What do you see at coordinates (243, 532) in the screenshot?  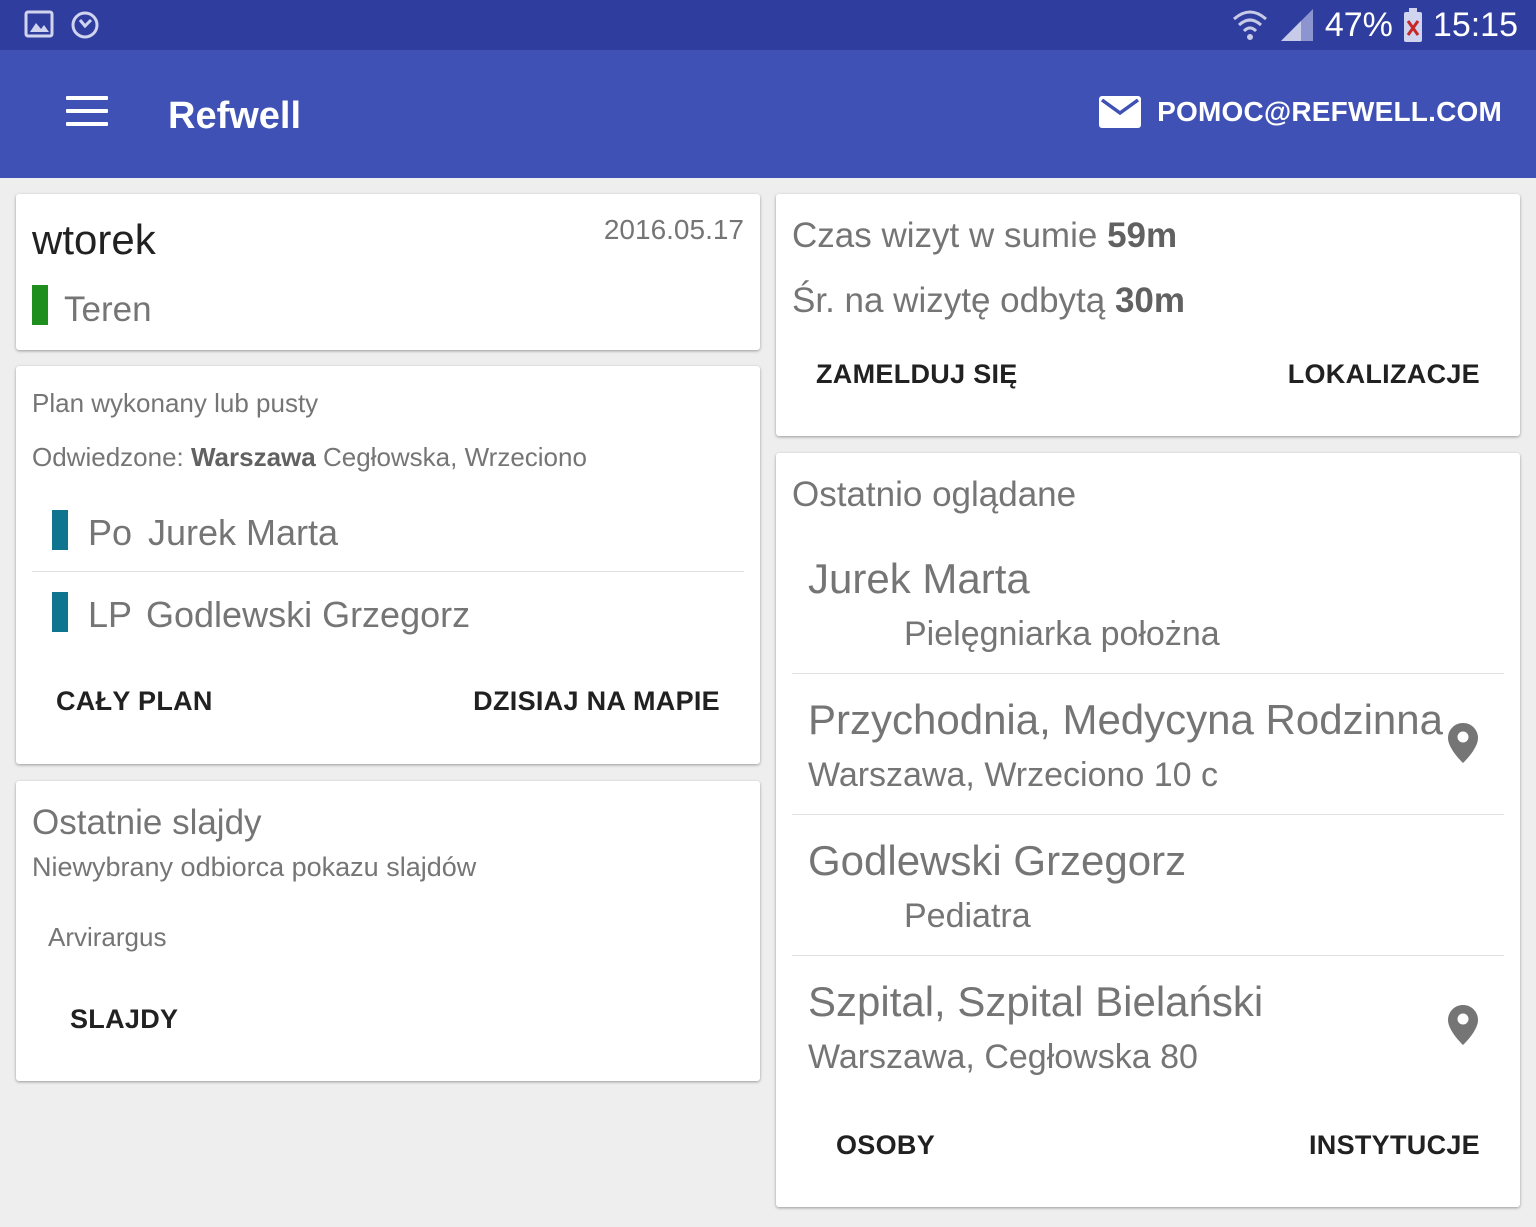 I see `plan-item-name: Jurek Marta` at bounding box center [243, 532].